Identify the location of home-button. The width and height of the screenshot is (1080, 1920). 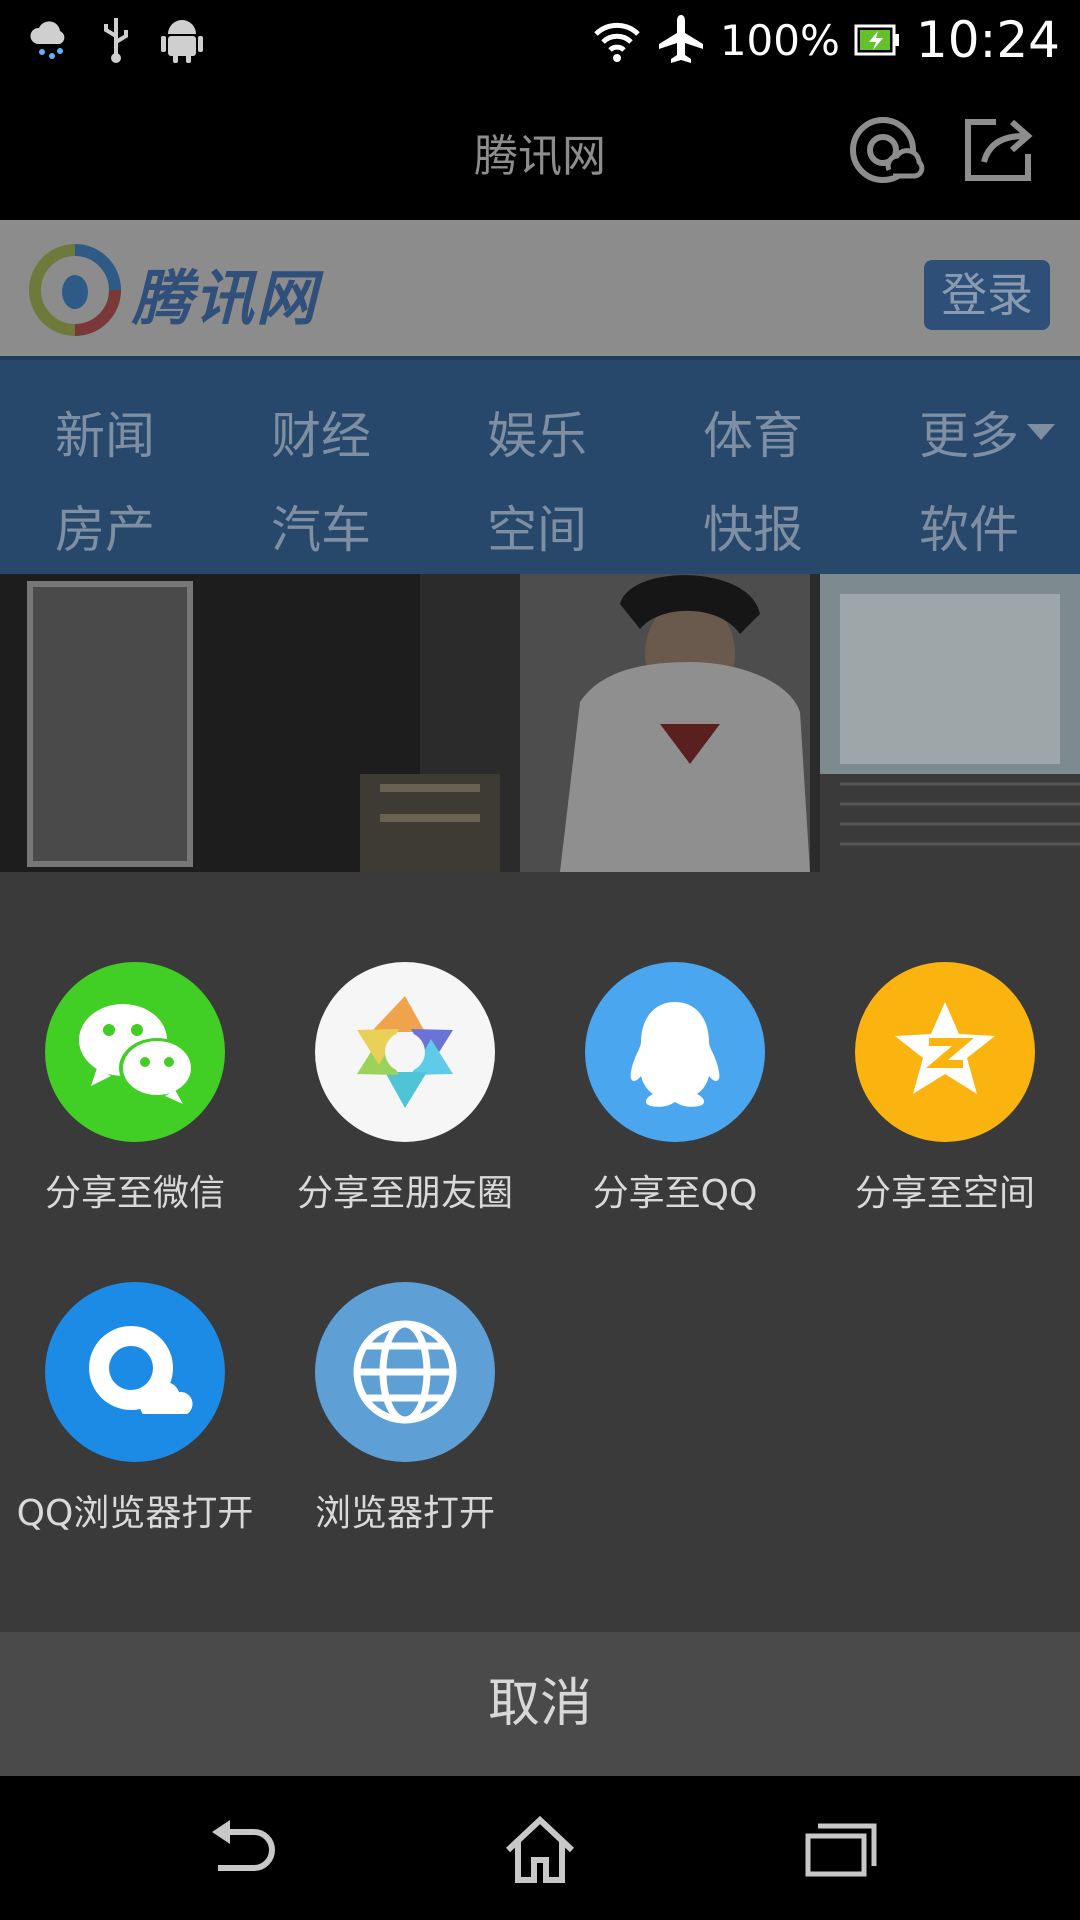
(540, 1848).